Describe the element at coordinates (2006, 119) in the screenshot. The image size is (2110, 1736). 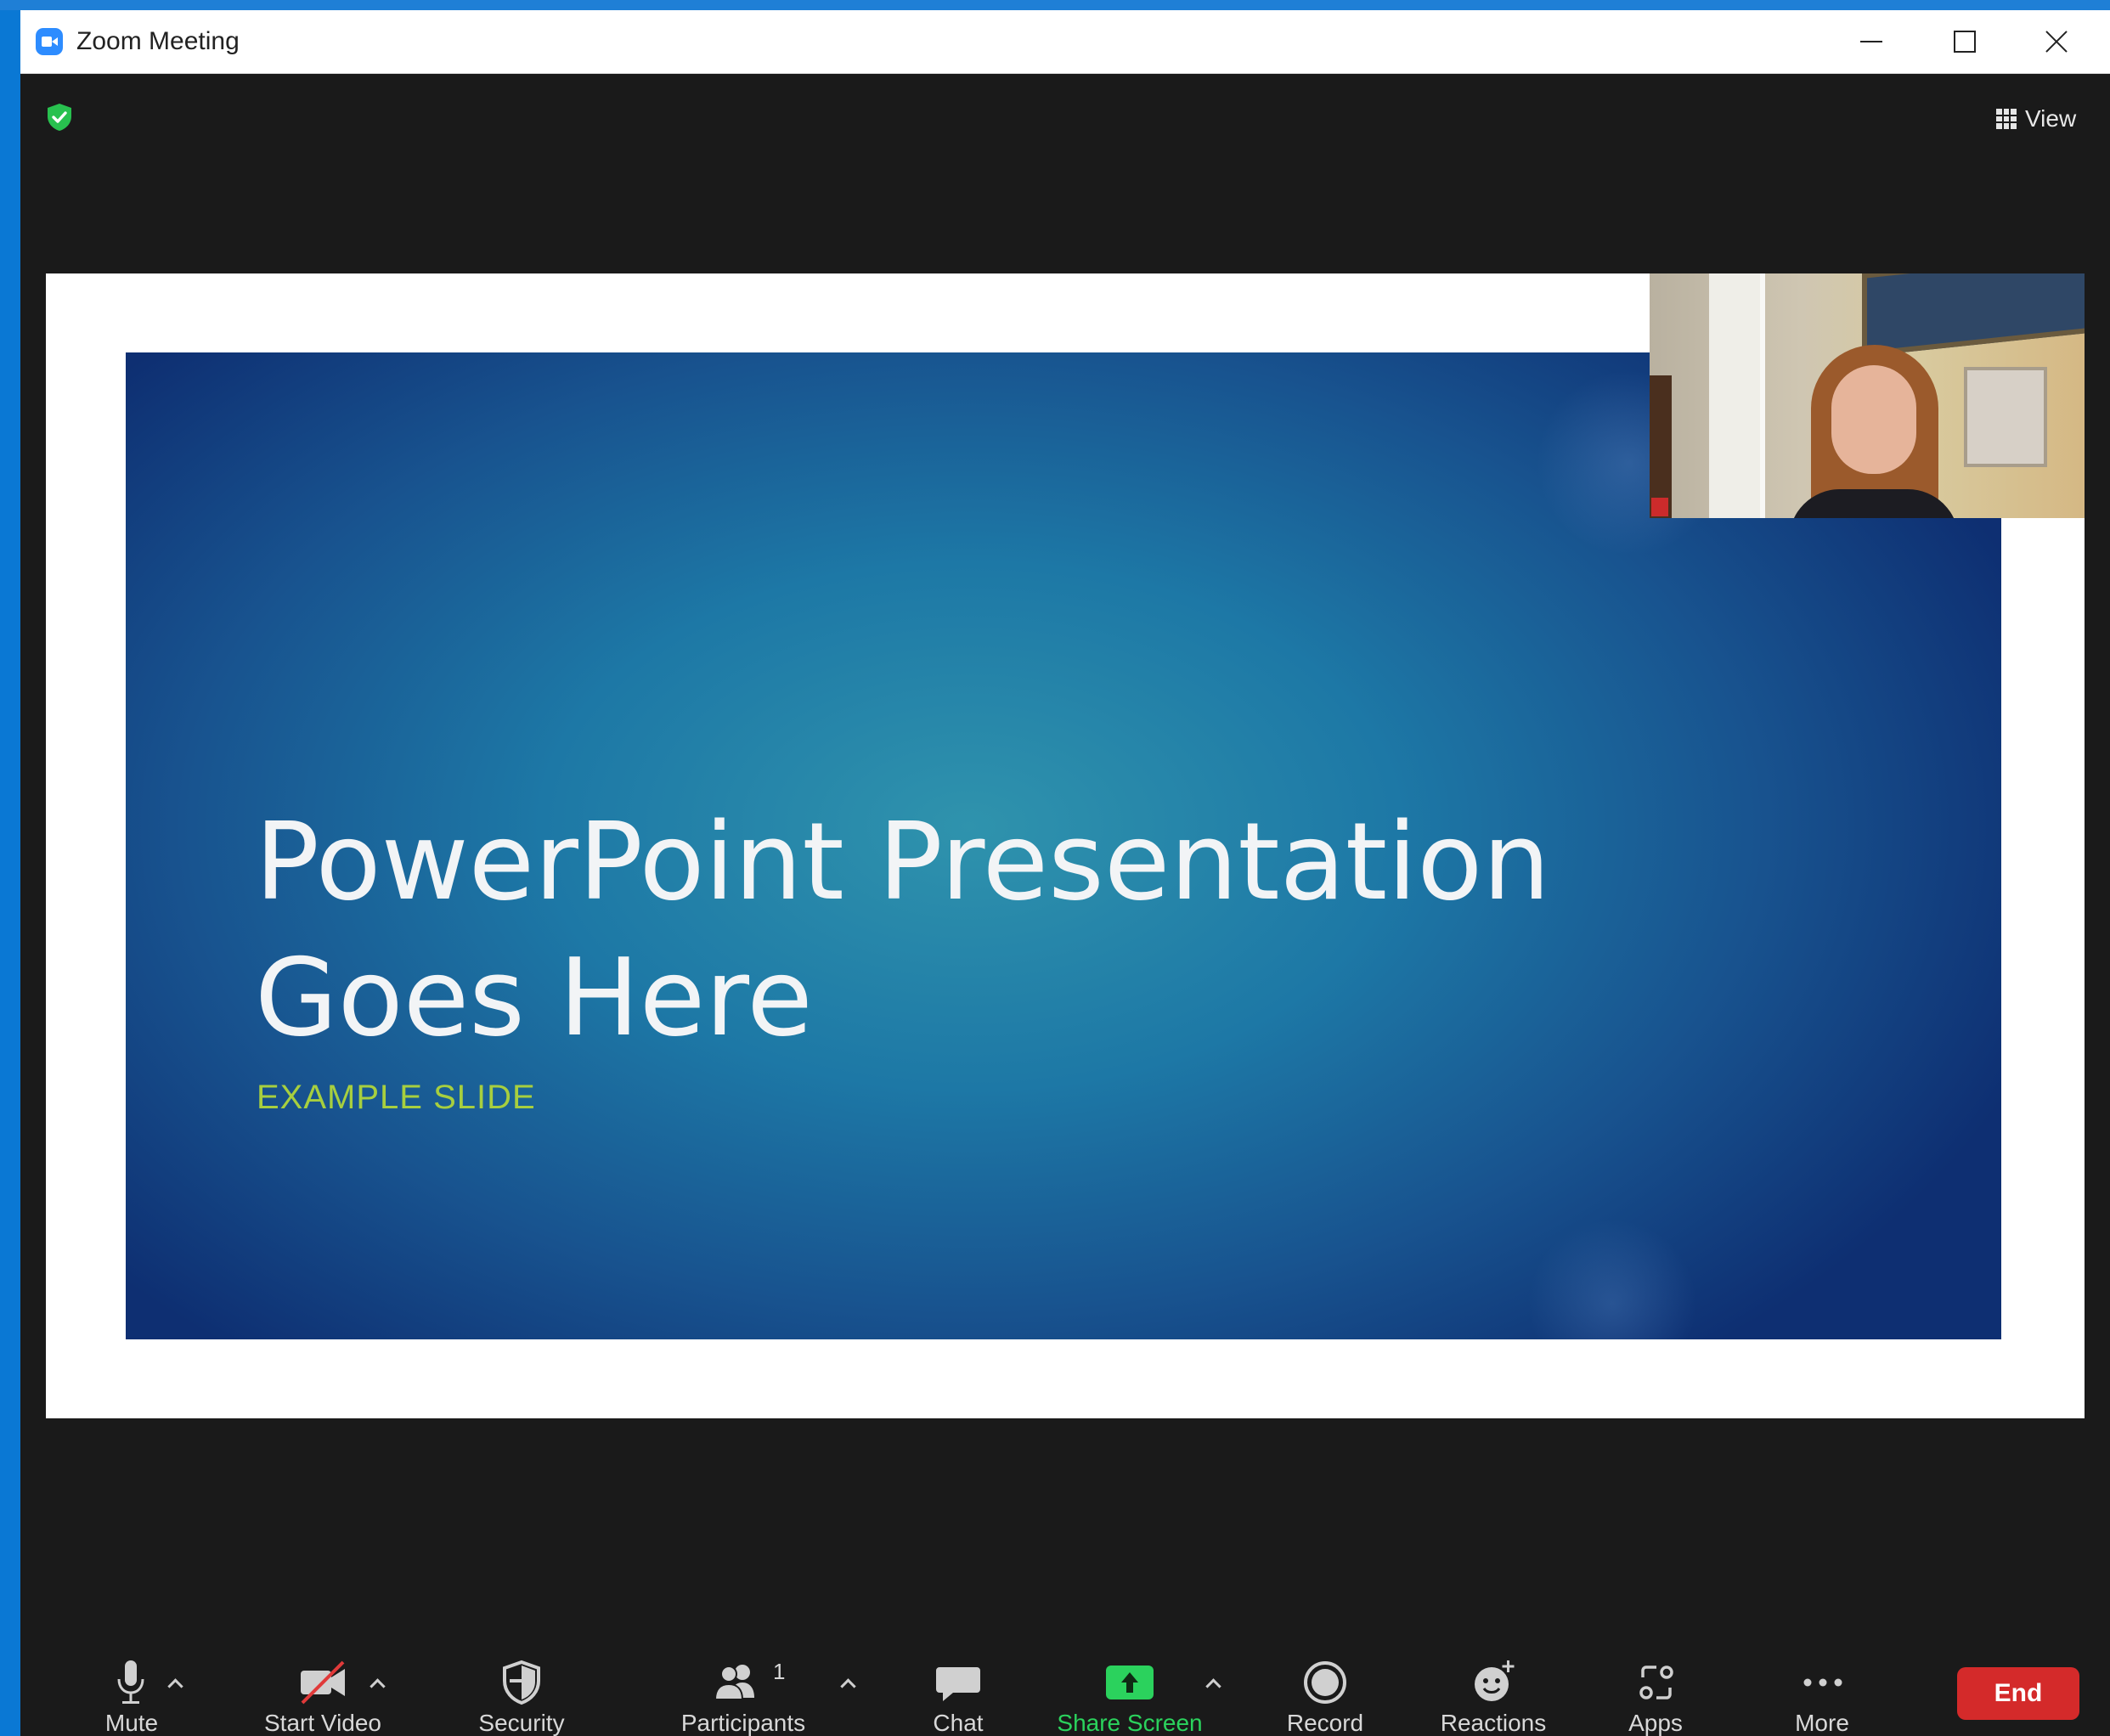
I see `grid-icon` at that location.